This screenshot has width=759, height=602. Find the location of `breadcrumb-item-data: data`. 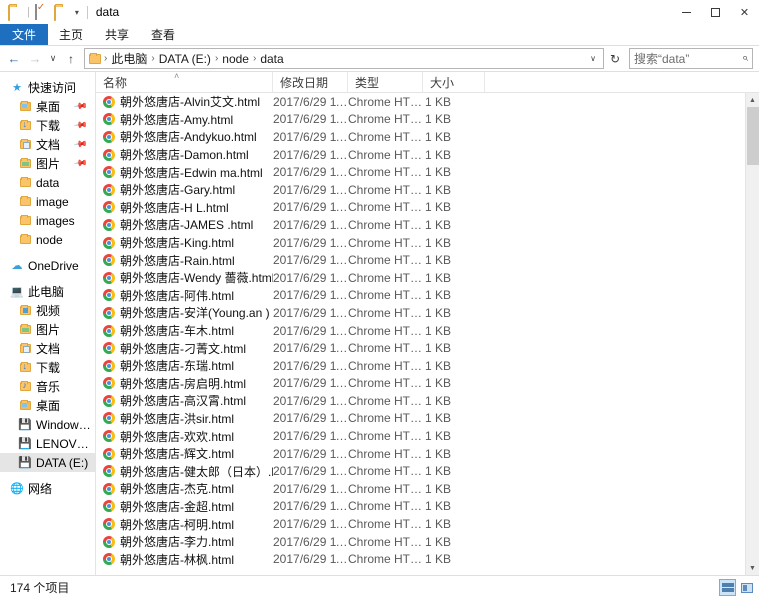

breadcrumb-item-data: data is located at coordinates (271, 59).